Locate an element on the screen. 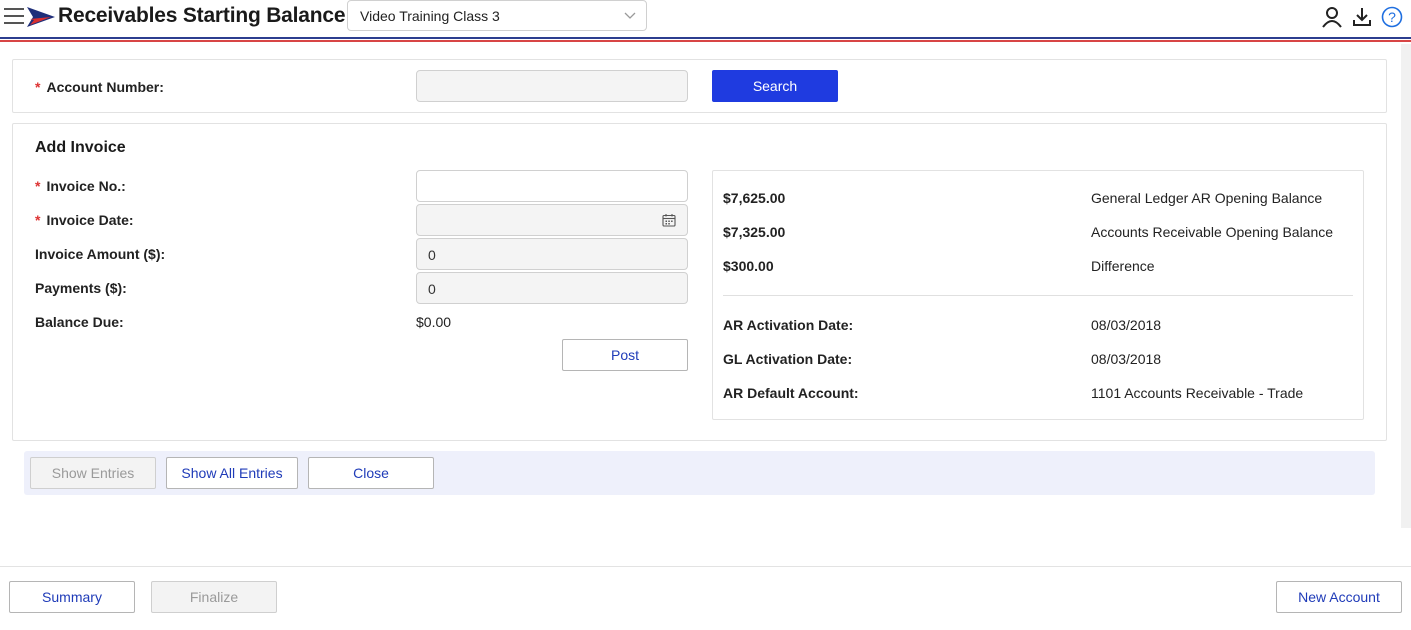 Image resolution: width=1411 pixels, height=630 pixels. header-stripe-red is located at coordinates (705, 41).